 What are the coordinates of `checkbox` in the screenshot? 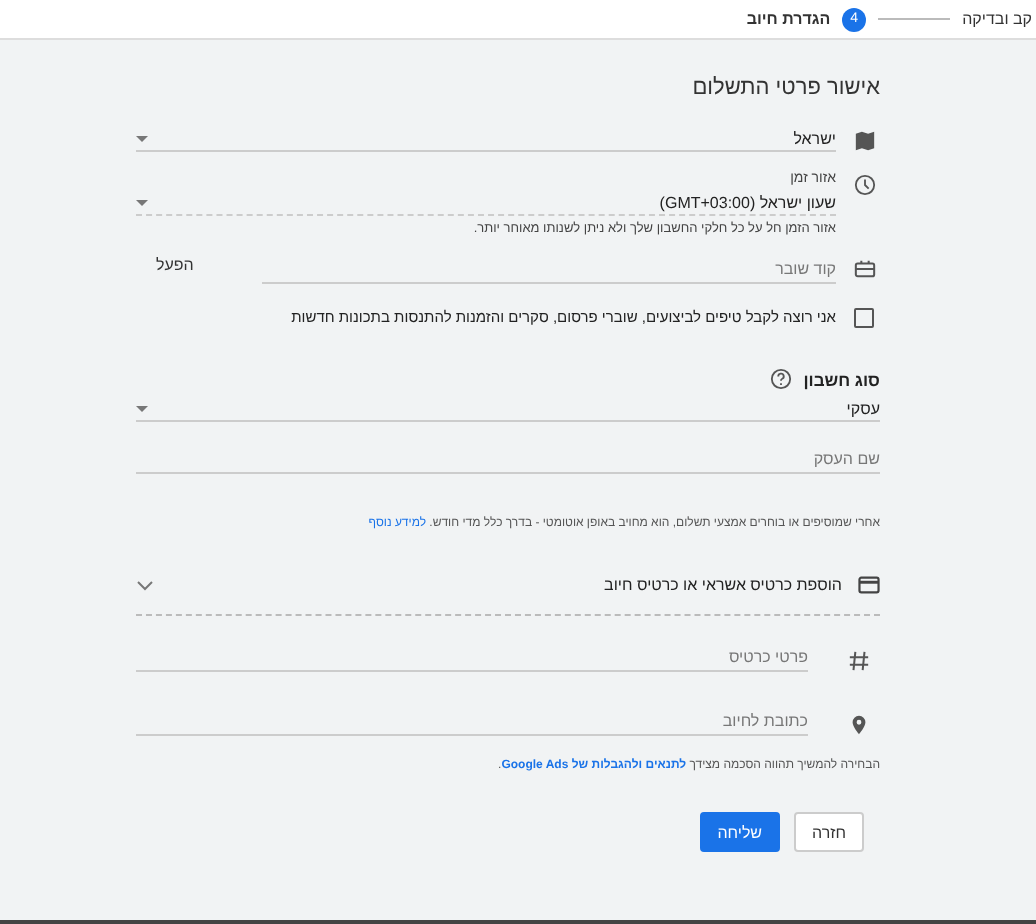 It's located at (864, 318).